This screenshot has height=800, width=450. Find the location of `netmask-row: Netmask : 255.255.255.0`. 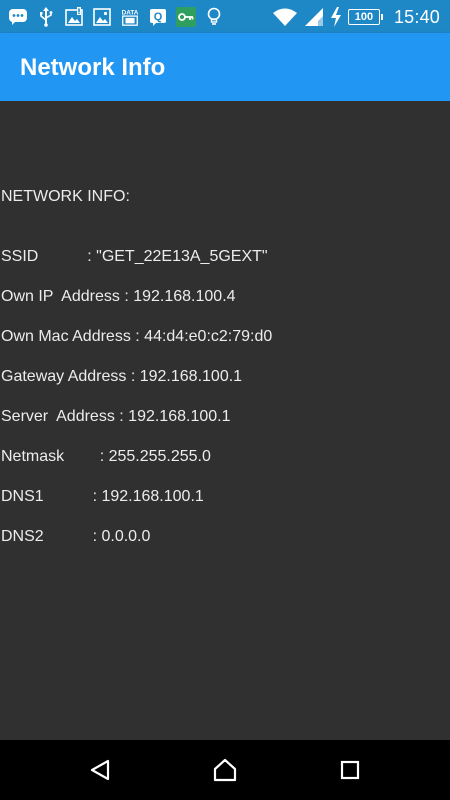

netmask-row: Netmask : 255.255.255.0 is located at coordinates (106, 456).